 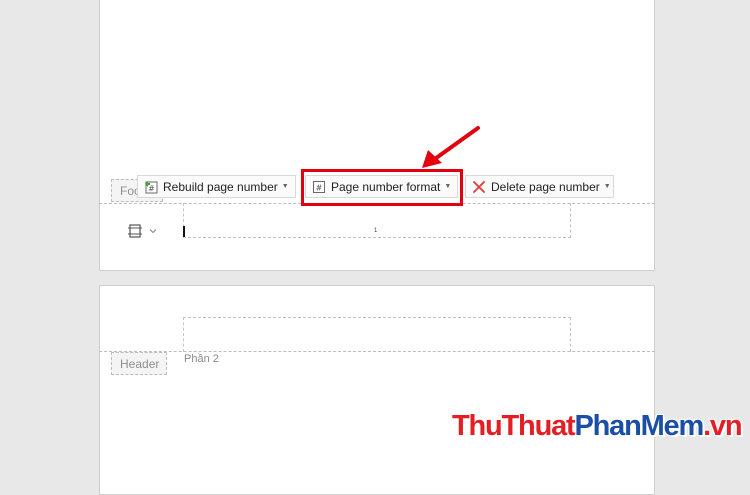 I want to click on page-number-field: 1, so click(x=376, y=231).